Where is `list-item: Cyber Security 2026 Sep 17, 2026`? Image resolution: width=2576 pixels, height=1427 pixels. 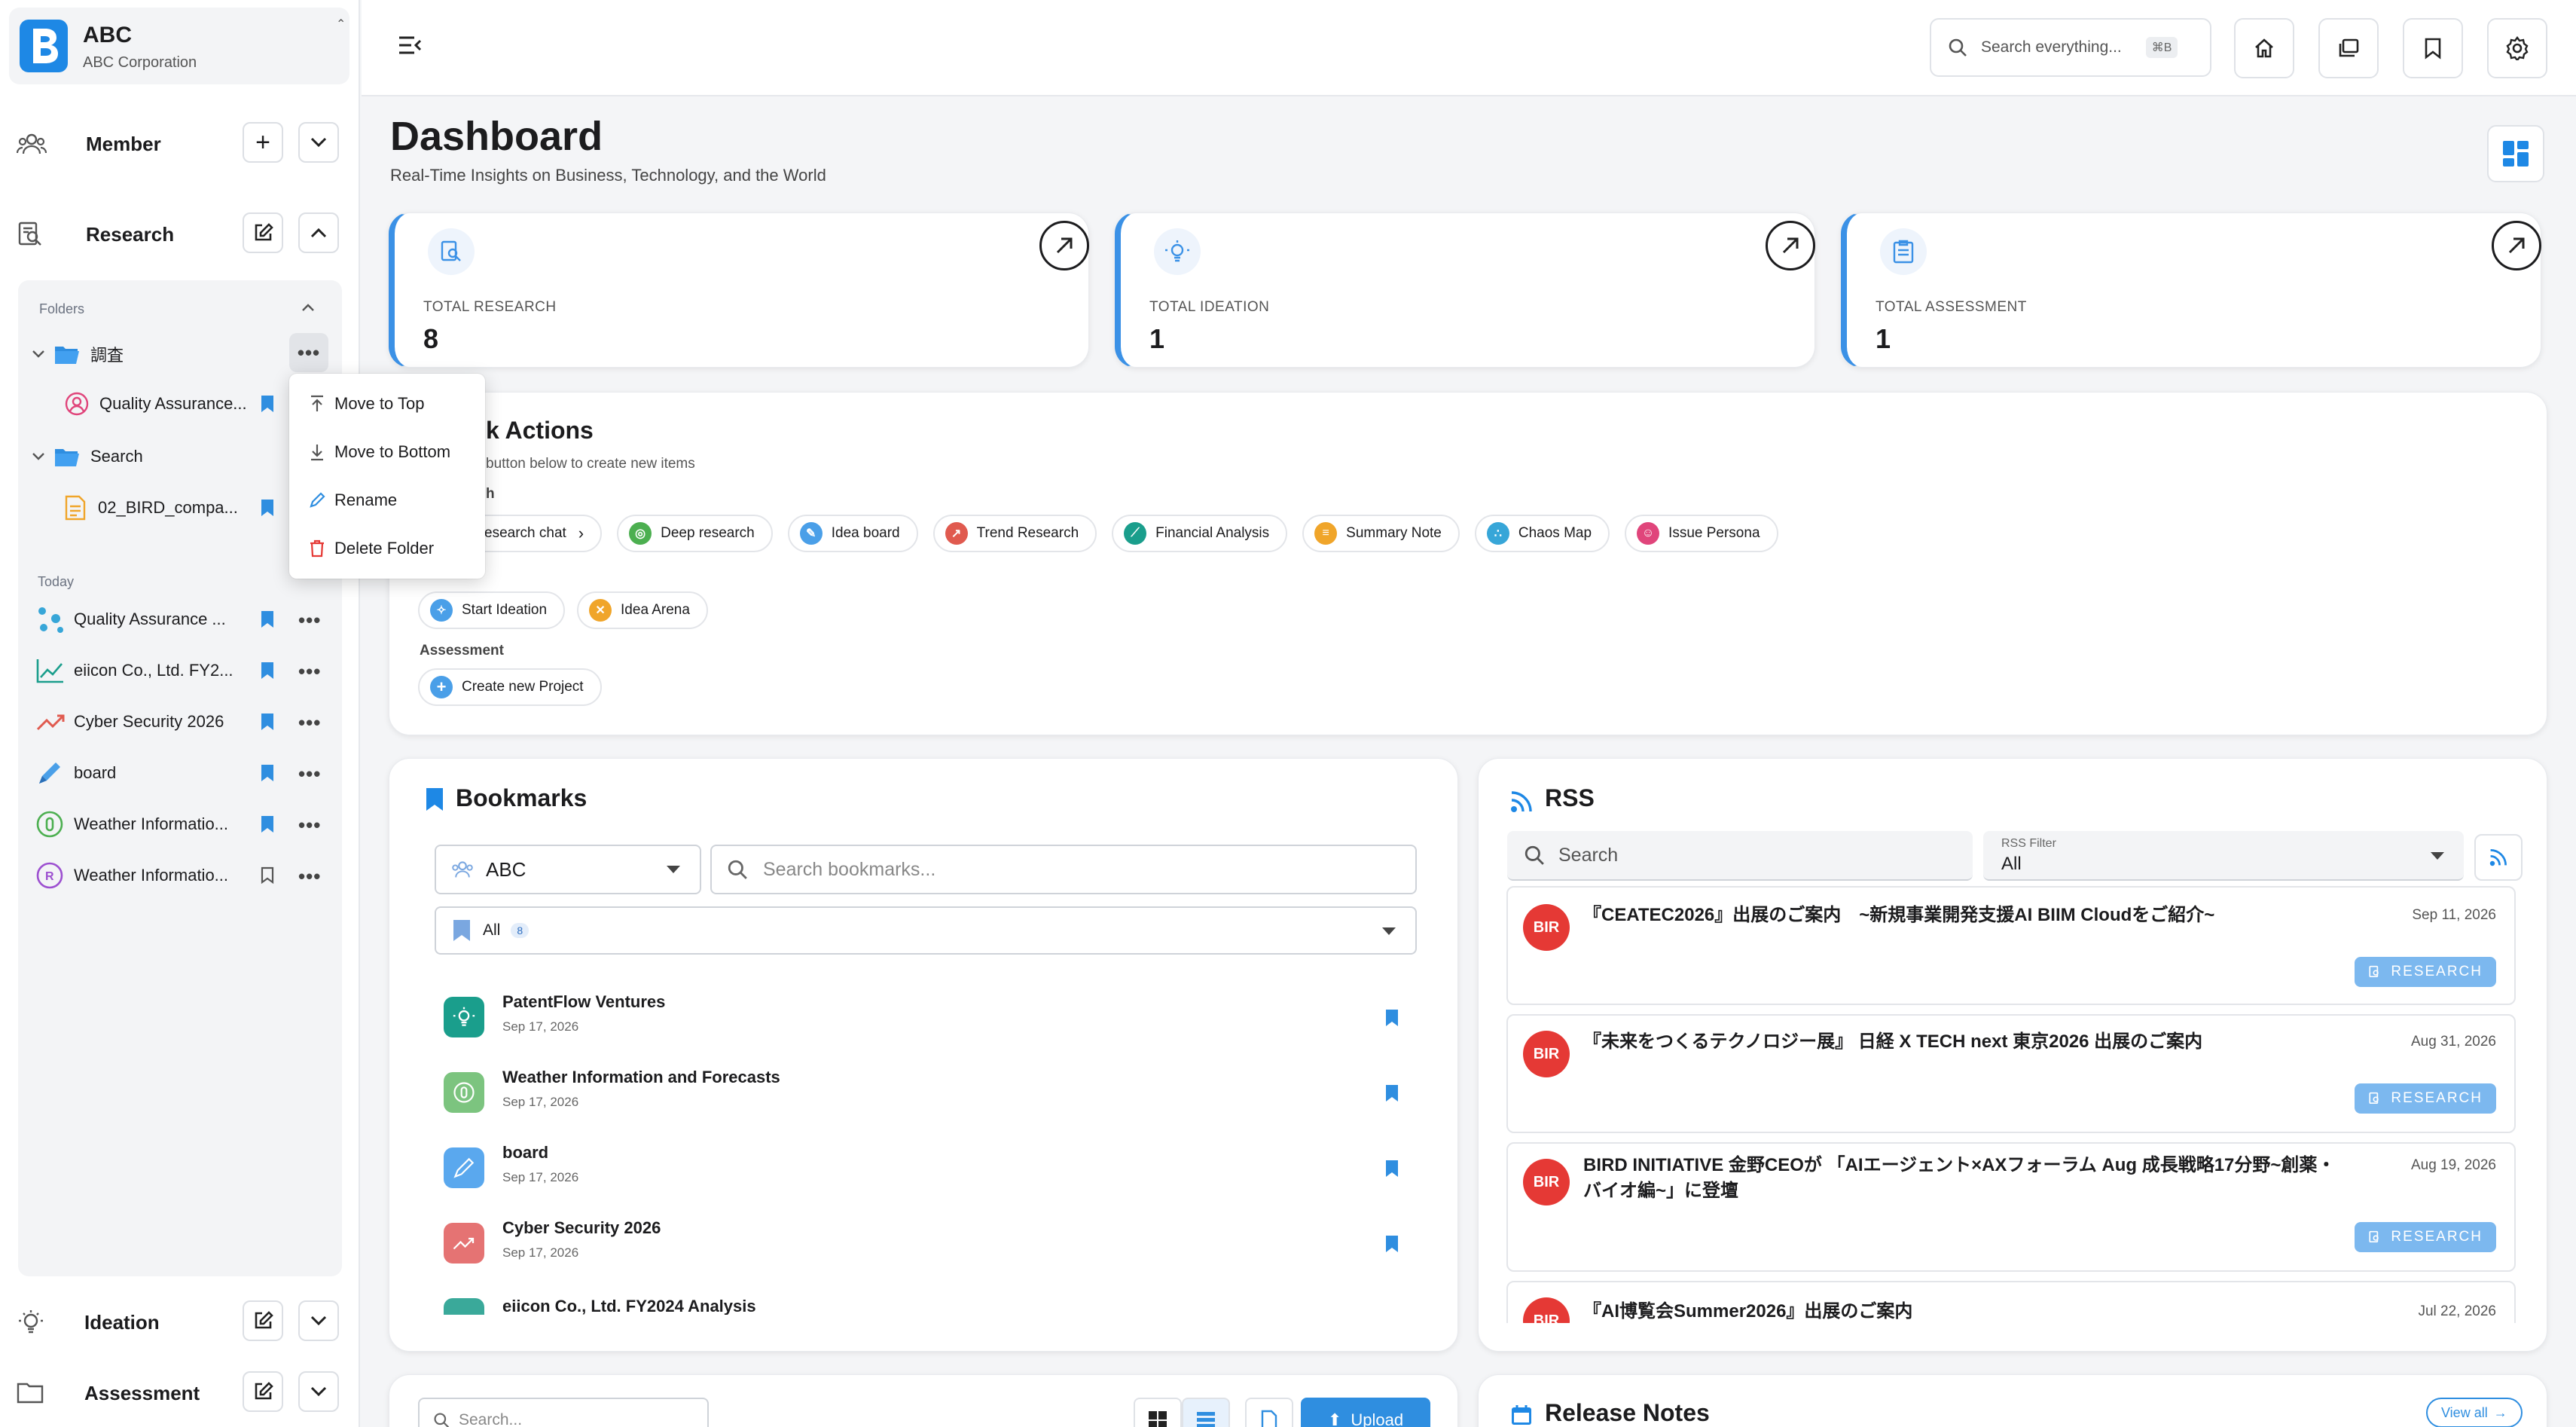
list-item: Cyber Security 2026 Sep 17, 2026 is located at coordinates (929, 1248).